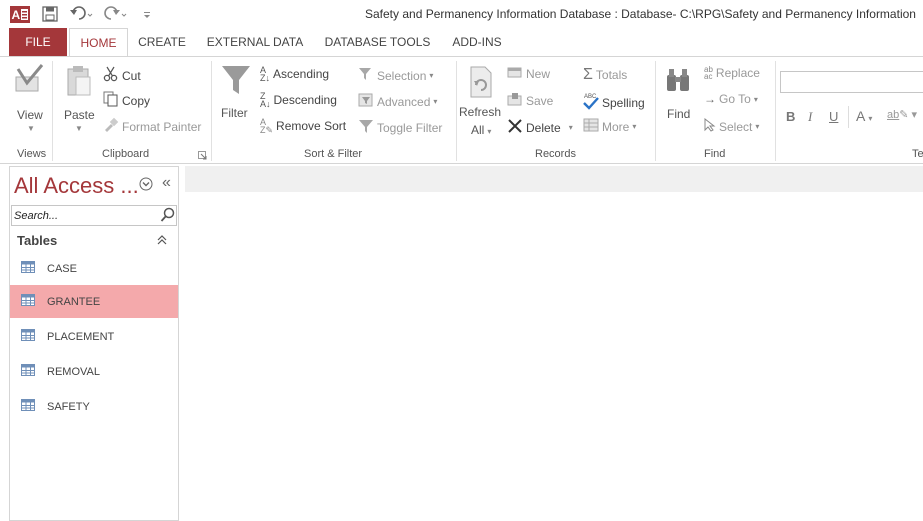 This screenshot has height=521, width=923. What do you see at coordinates (616, 126) in the screenshot?
I see `more-label: More` at bounding box center [616, 126].